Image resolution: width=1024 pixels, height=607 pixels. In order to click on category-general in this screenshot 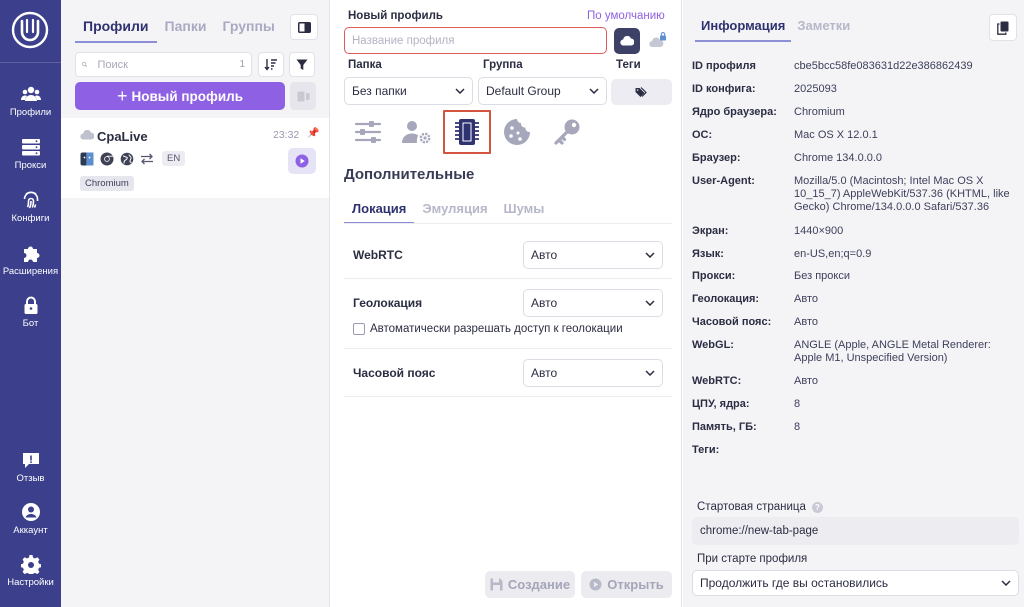, I will do `click(368, 132)`.